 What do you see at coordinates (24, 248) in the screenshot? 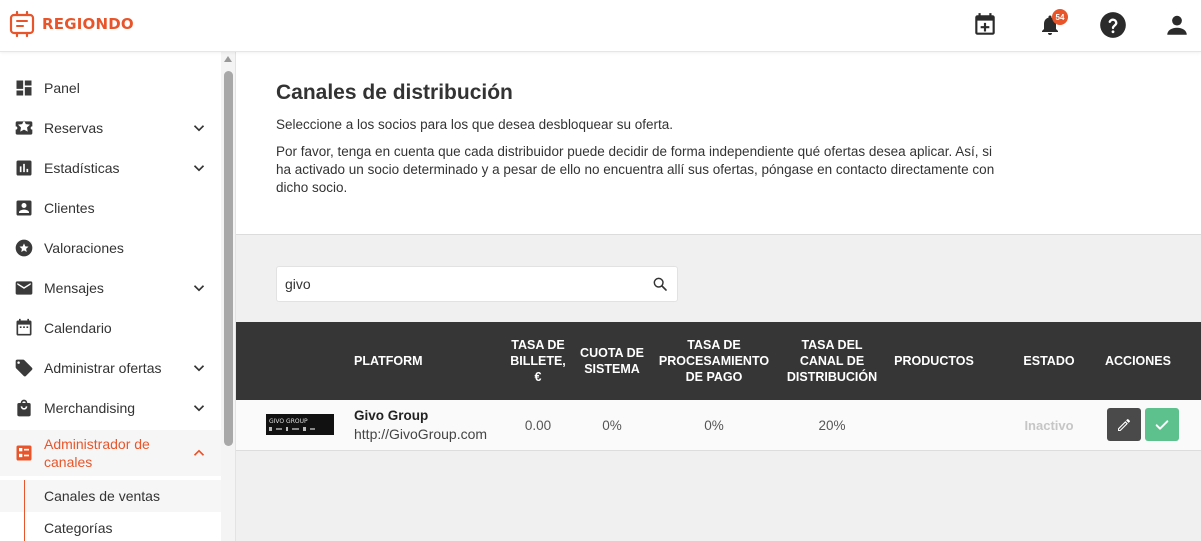
I see `star-circle-icon` at bounding box center [24, 248].